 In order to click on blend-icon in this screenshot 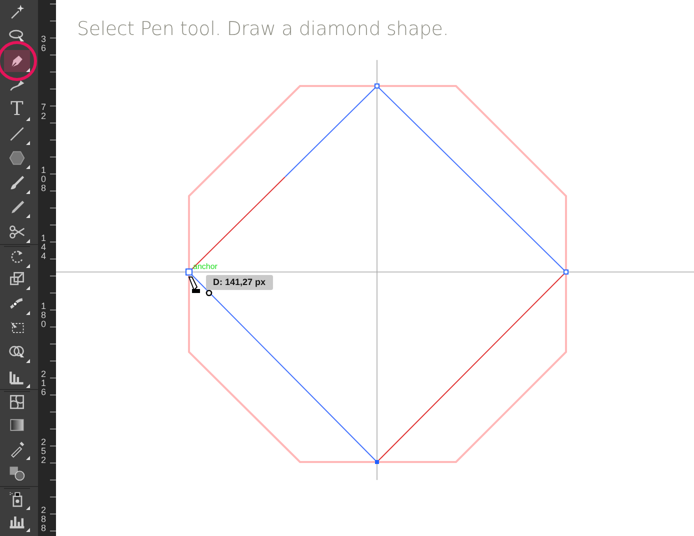, I will do `click(17, 473)`.